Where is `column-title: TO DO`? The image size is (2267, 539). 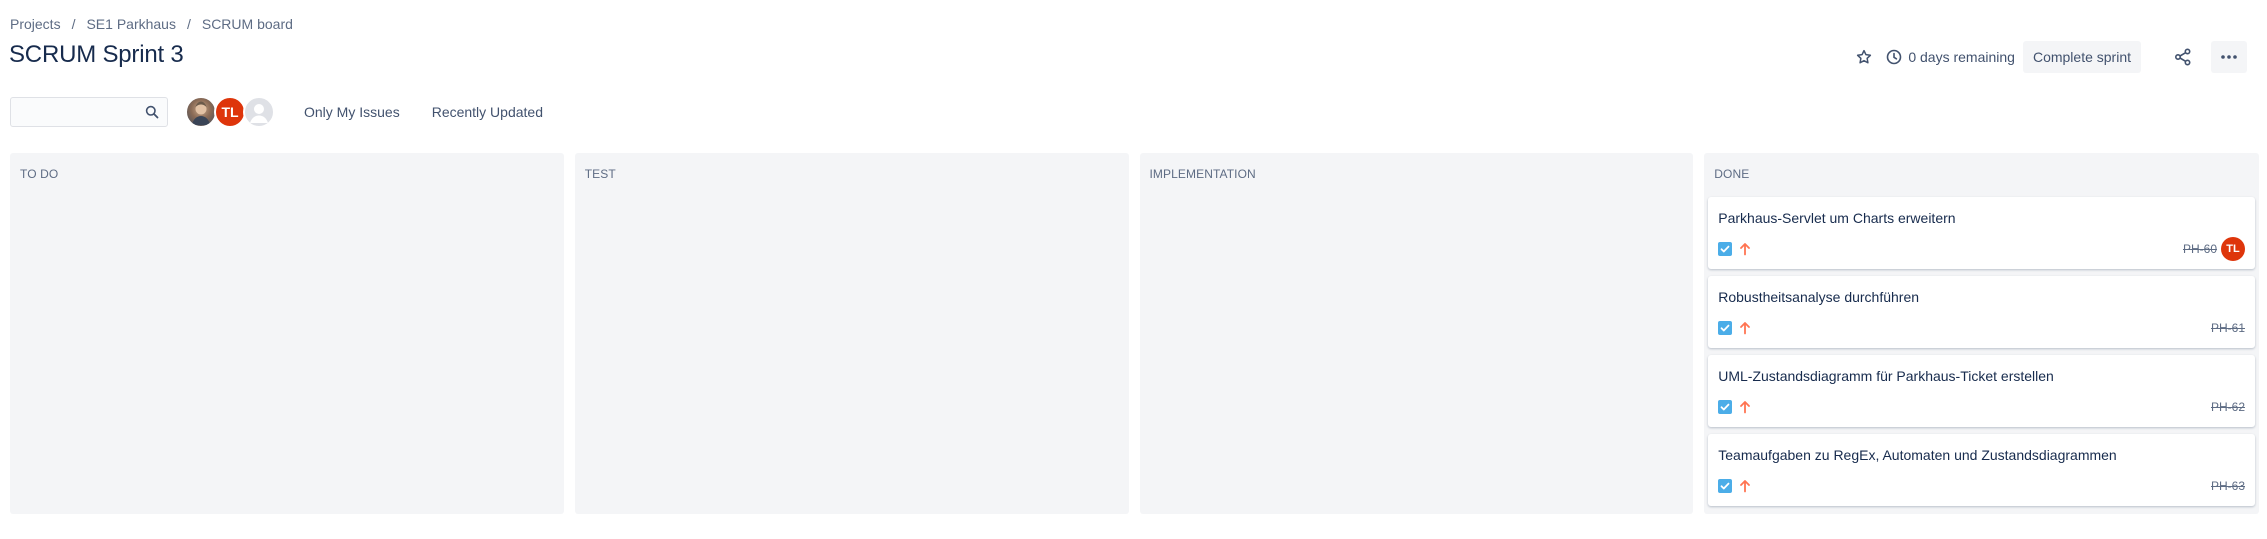 column-title: TO DO is located at coordinates (39, 174).